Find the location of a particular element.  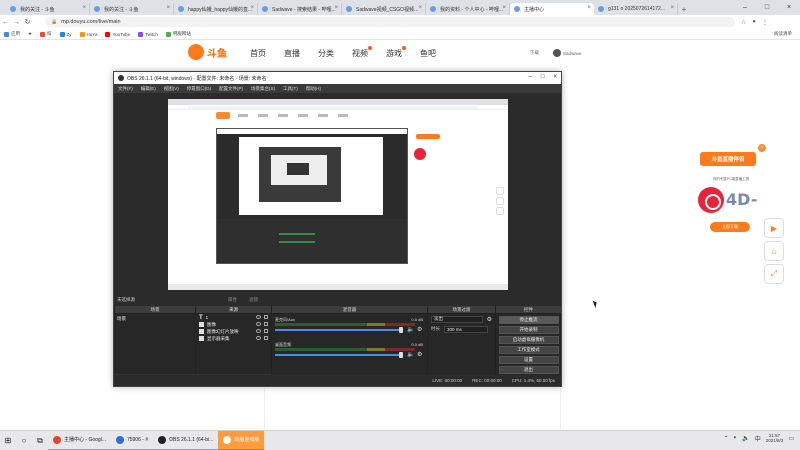

filters-button: 滤镜 is located at coordinates (253, 300).